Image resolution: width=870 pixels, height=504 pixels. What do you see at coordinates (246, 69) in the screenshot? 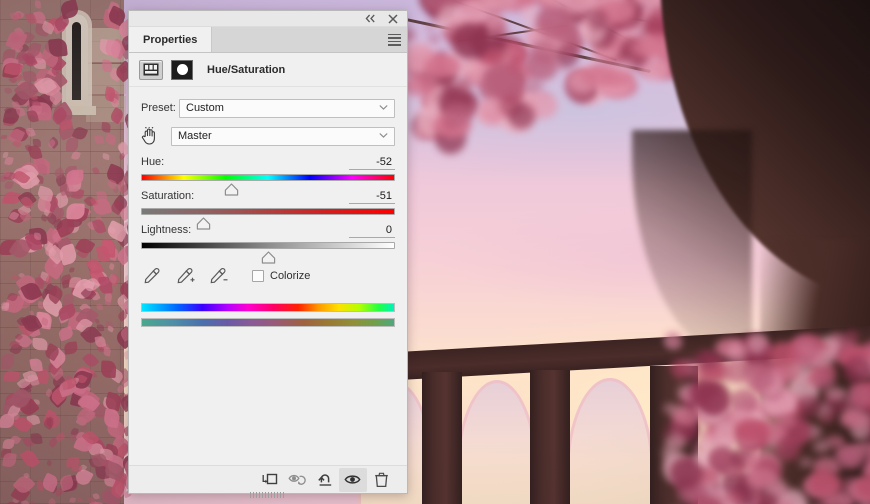
I see `adjustment-title: Hue/Saturation` at bounding box center [246, 69].